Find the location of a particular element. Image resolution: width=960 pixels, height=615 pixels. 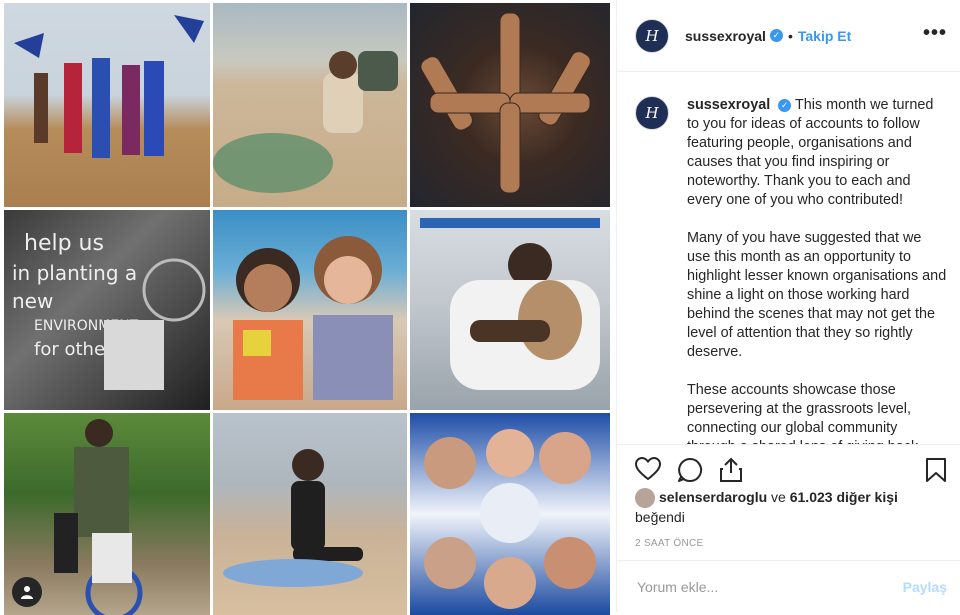

grid-photo-wheelchair is located at coordinates (107, 514).